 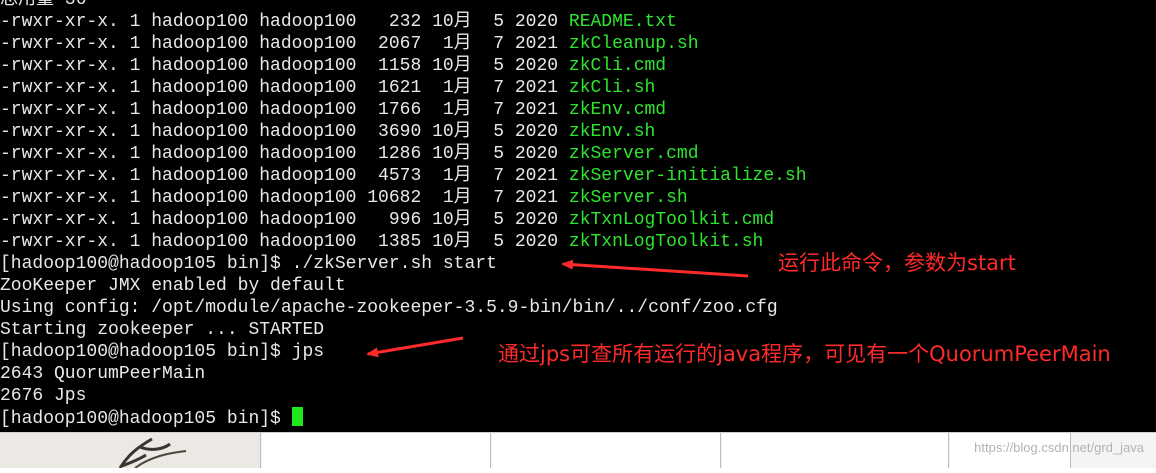 I want to click on start-command-annotation: 运行此命令，参数为start, so click(x=897, y=263).